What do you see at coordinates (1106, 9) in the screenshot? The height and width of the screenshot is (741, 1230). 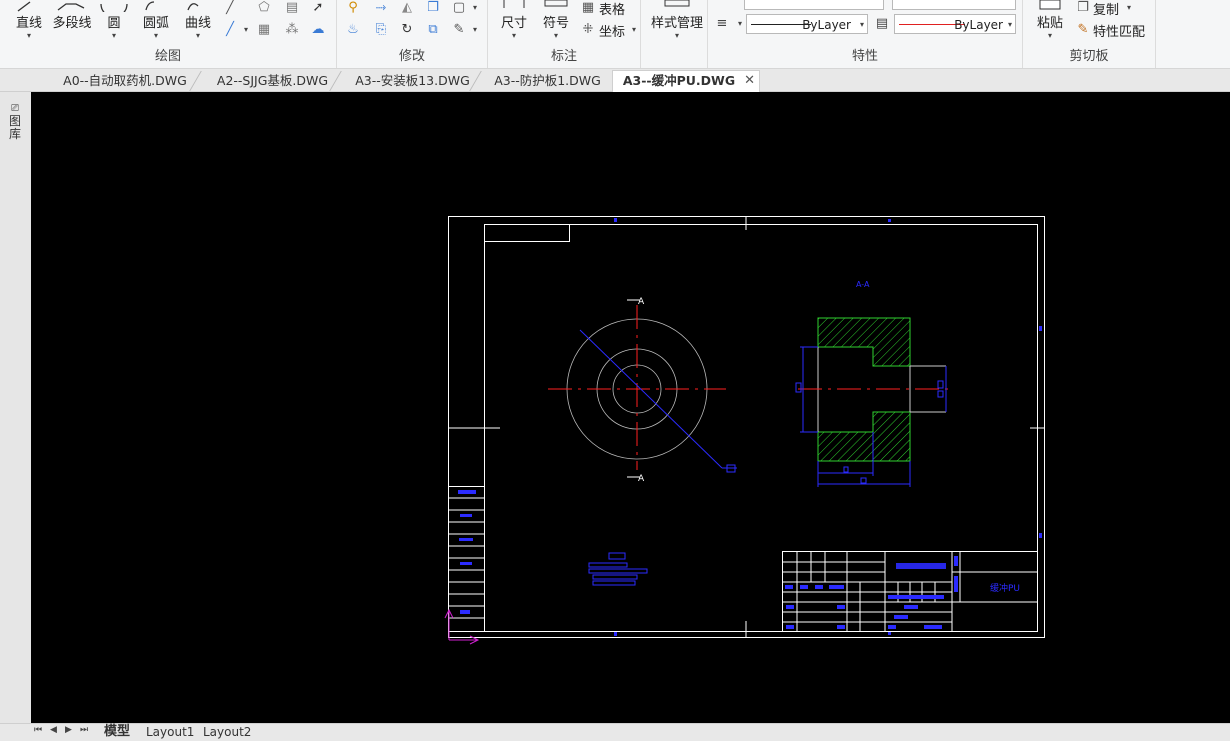 I see `copy-label: 复制` at bounding box center [1106, 9].